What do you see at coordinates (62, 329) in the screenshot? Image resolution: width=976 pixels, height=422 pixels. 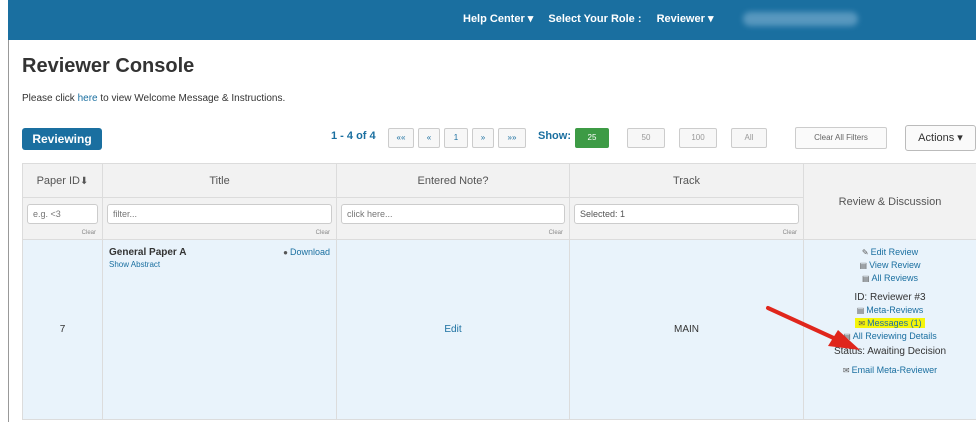 I see `paper-id-cell: 7` at bounding box center [62, 329].